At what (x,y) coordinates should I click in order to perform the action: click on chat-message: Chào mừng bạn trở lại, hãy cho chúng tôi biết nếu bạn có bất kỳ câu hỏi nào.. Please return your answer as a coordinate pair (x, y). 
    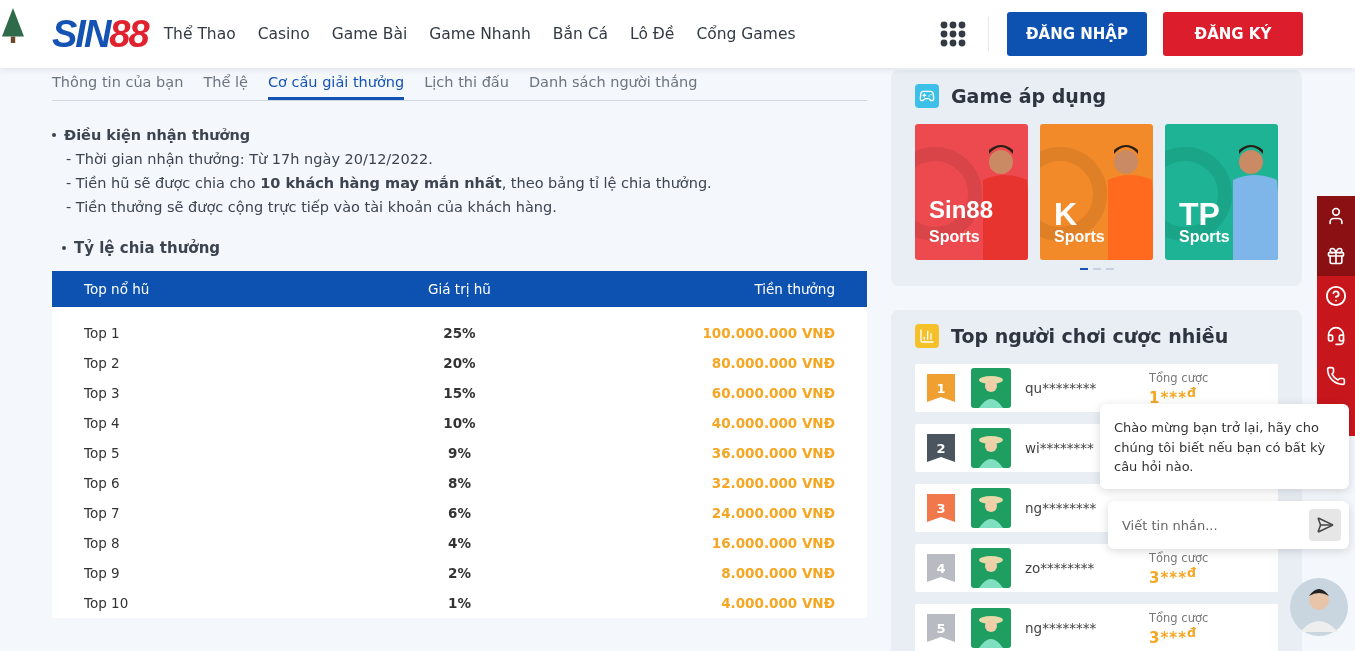
    Looking at the image, I should click on (1224, 446).